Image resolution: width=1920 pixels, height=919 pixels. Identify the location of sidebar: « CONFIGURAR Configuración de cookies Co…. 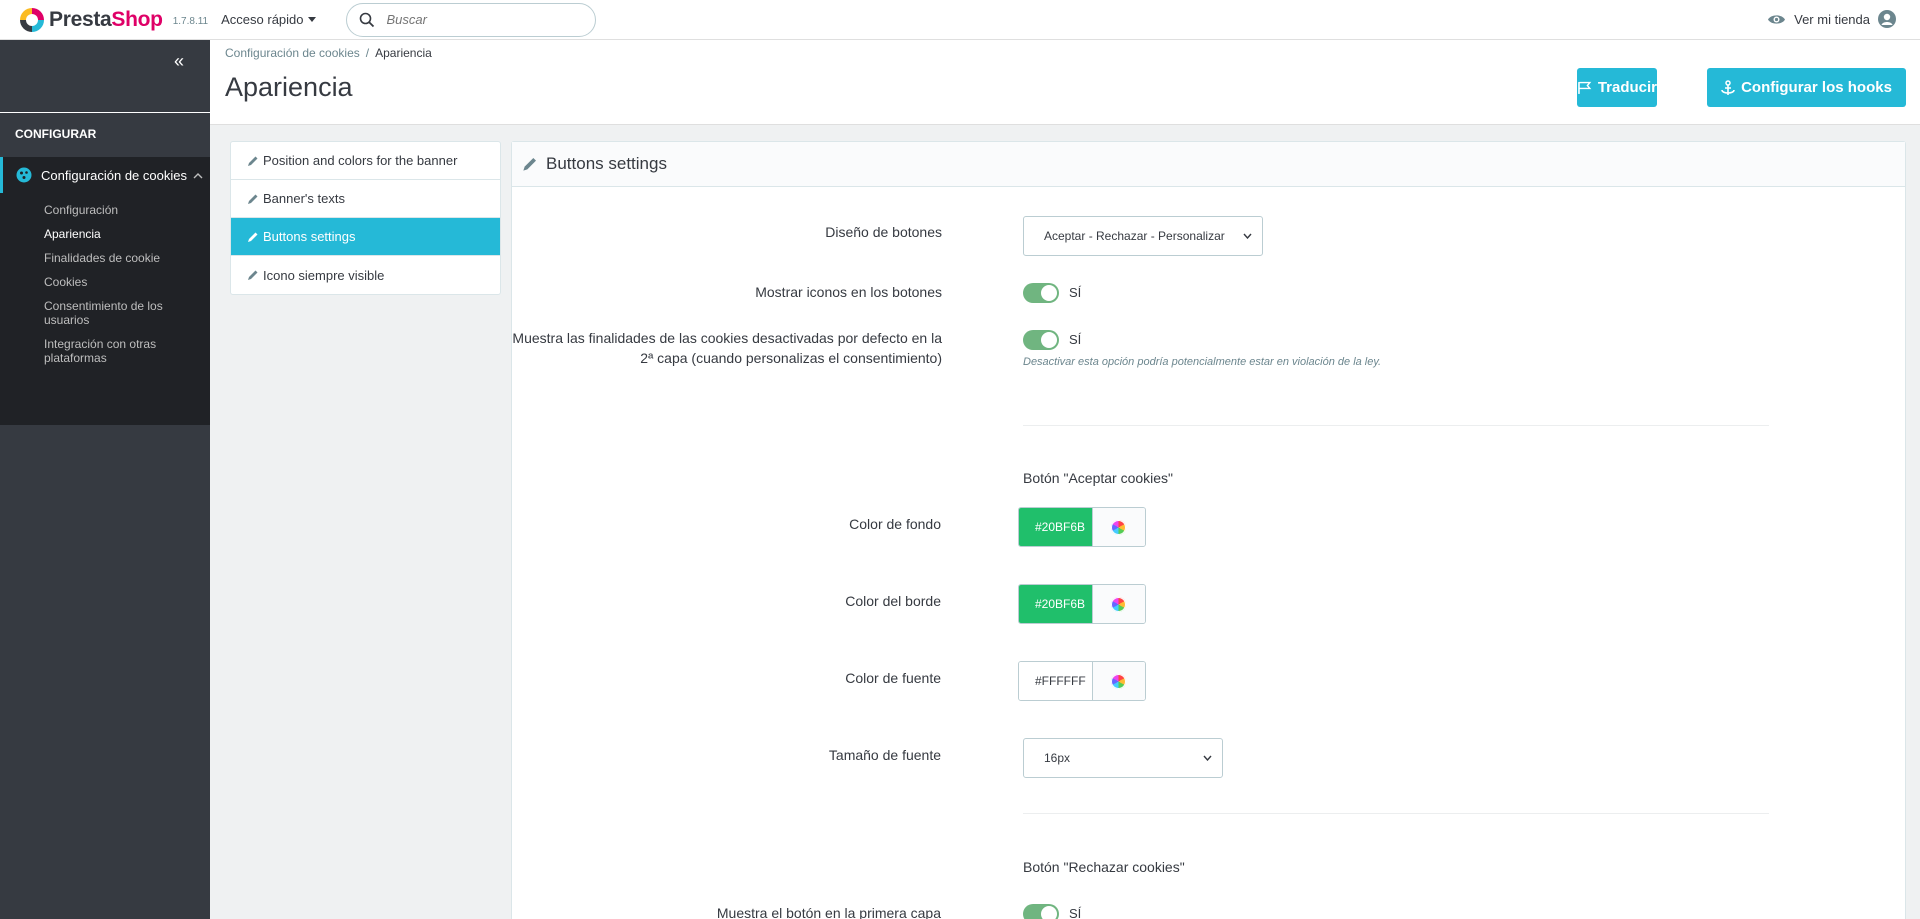
(105, 479).